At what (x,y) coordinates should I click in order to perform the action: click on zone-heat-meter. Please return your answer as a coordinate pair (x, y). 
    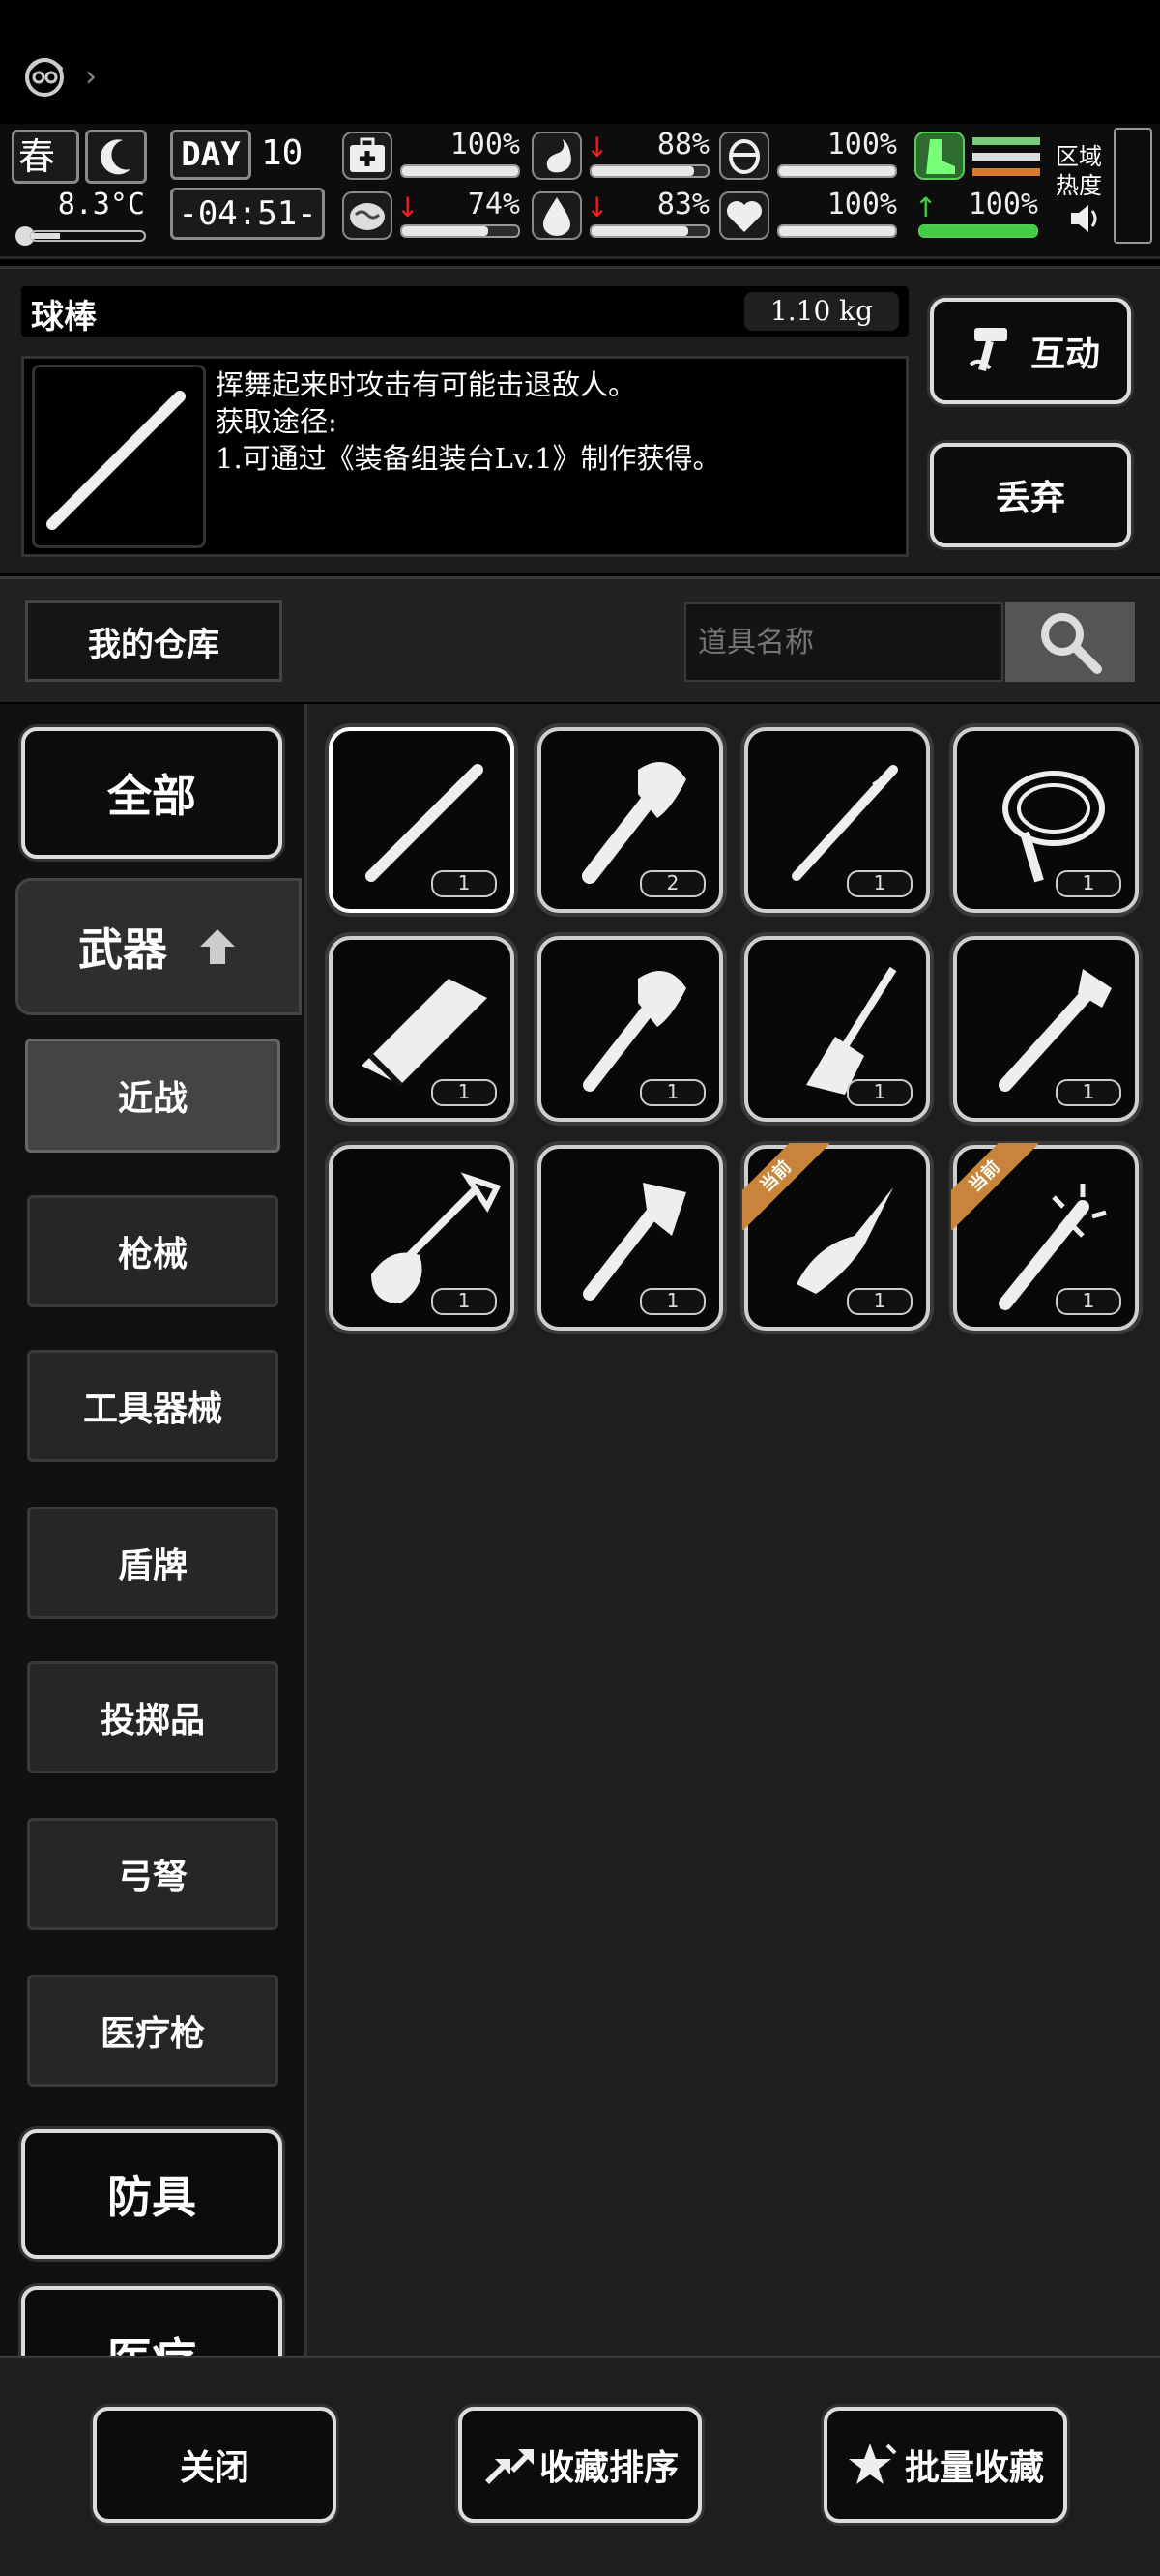
    Looking at the image, I should click on (1133, 186).